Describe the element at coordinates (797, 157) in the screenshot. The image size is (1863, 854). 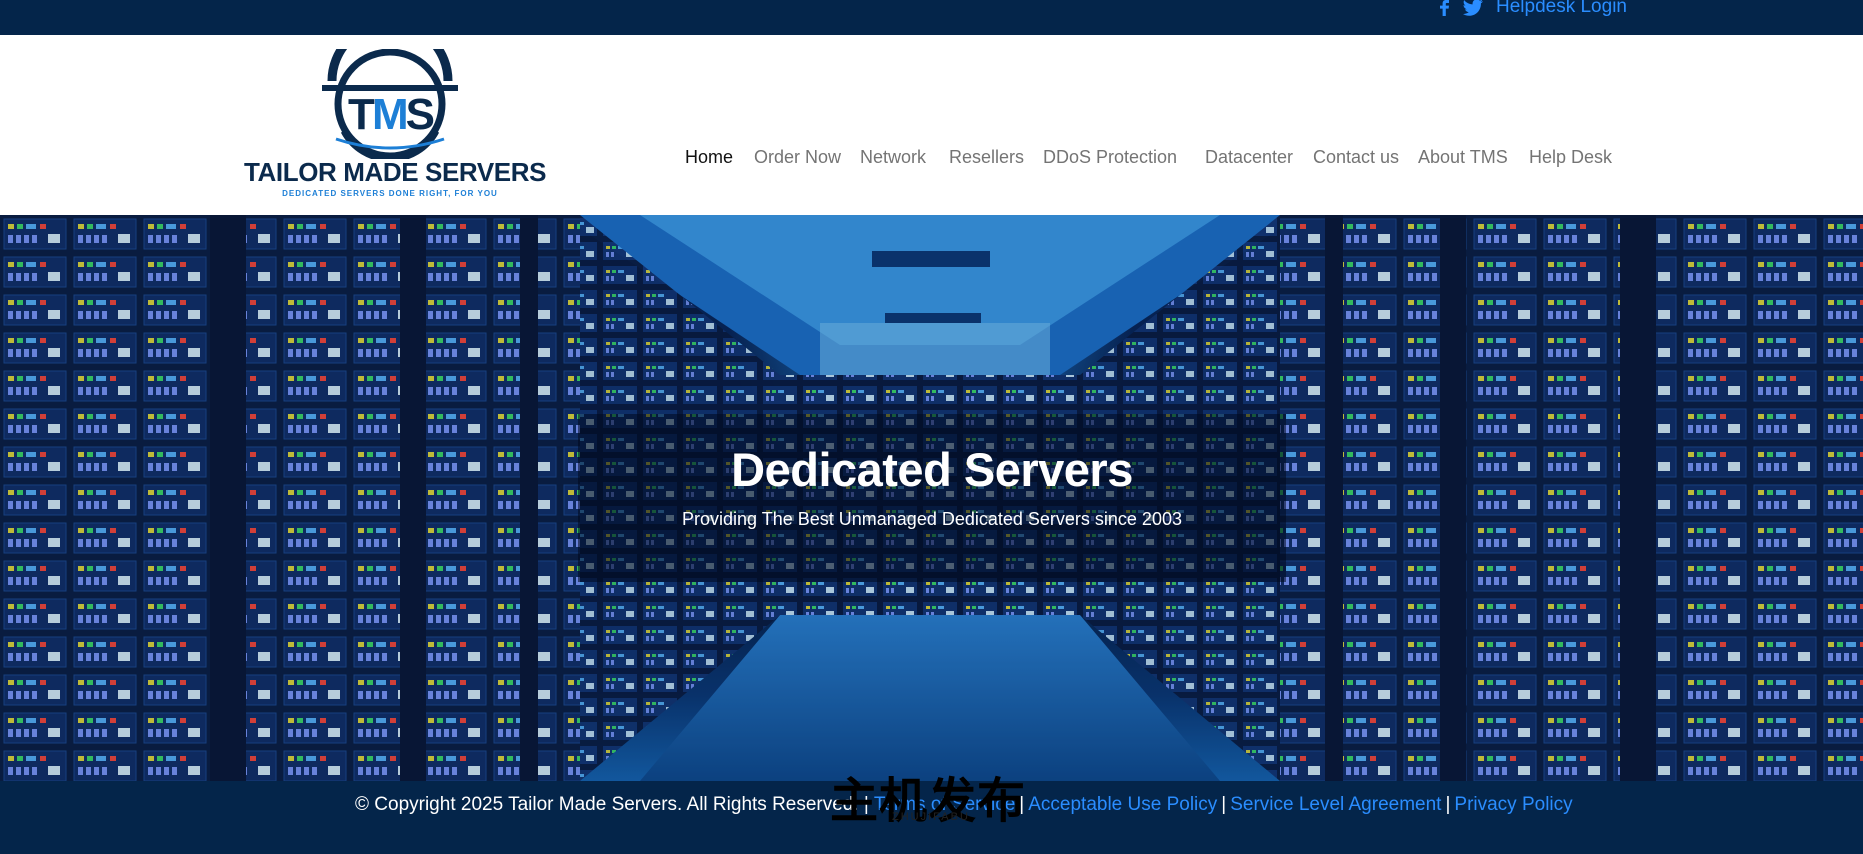
I see `nav-order-now: Order Now` at that location.